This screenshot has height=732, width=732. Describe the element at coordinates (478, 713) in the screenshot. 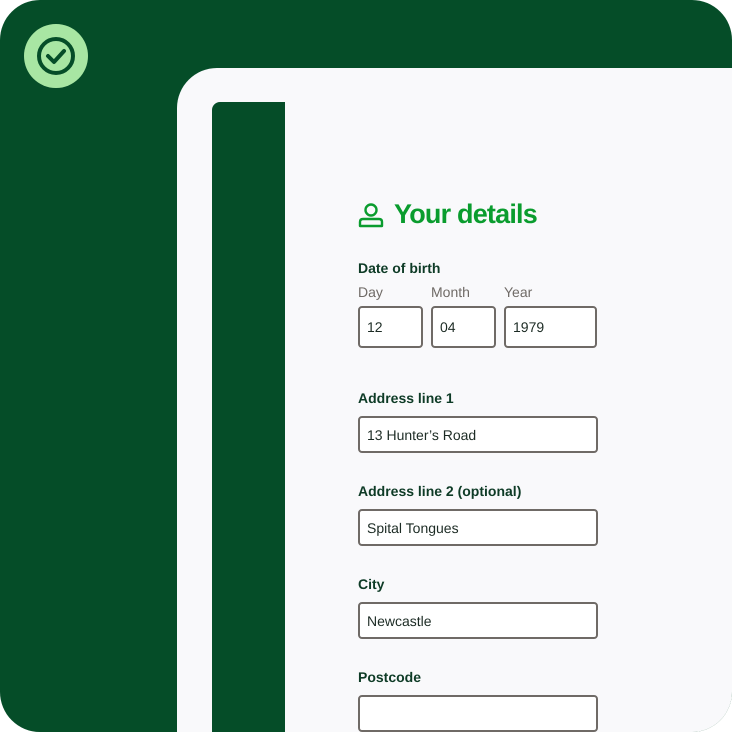

I see `input-field` at that location.